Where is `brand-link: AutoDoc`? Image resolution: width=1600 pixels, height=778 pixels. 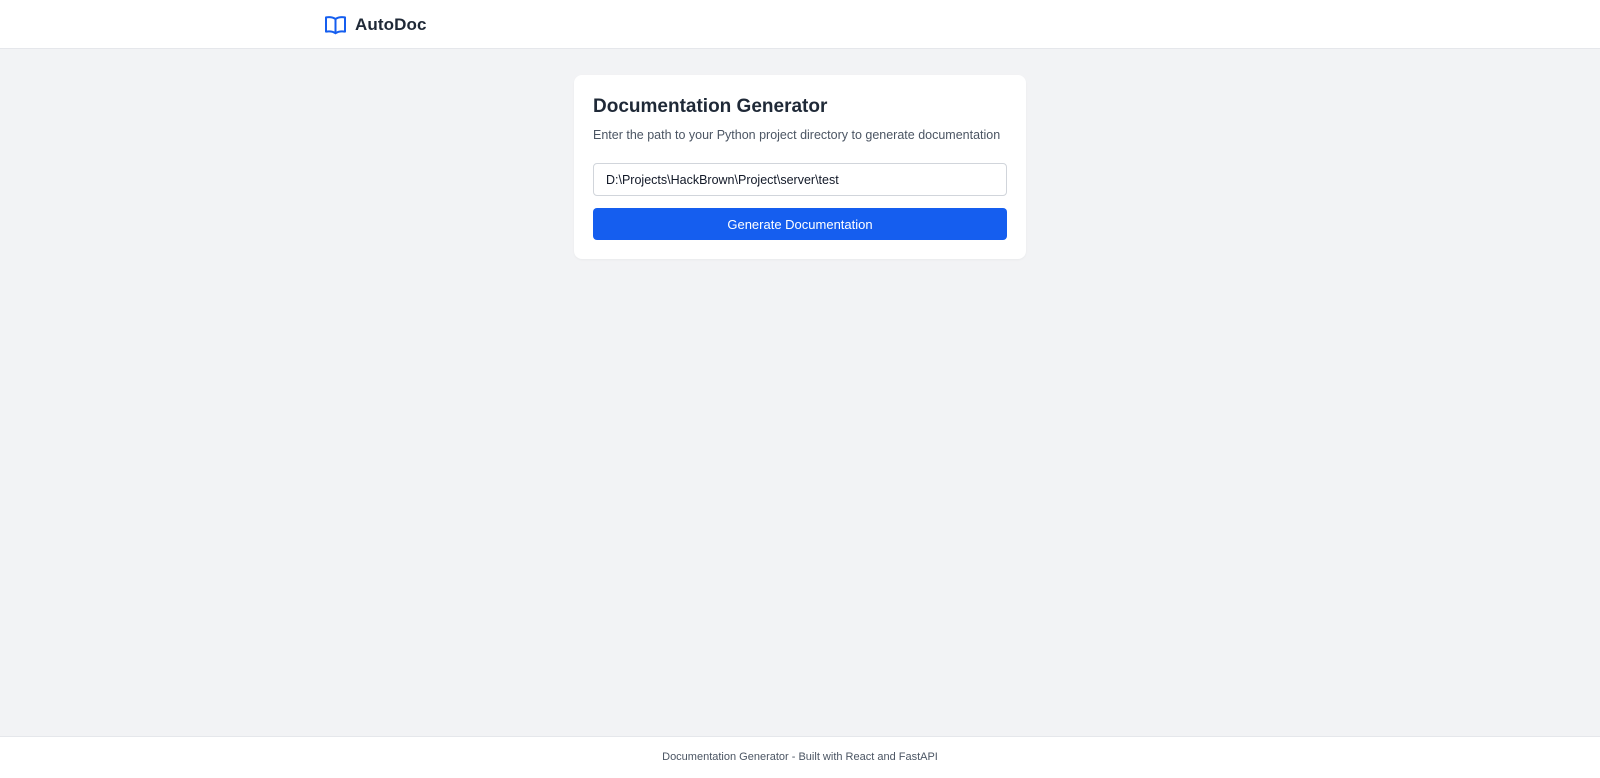 brand-link: AutoDoc is located at coordinates (375, 25).